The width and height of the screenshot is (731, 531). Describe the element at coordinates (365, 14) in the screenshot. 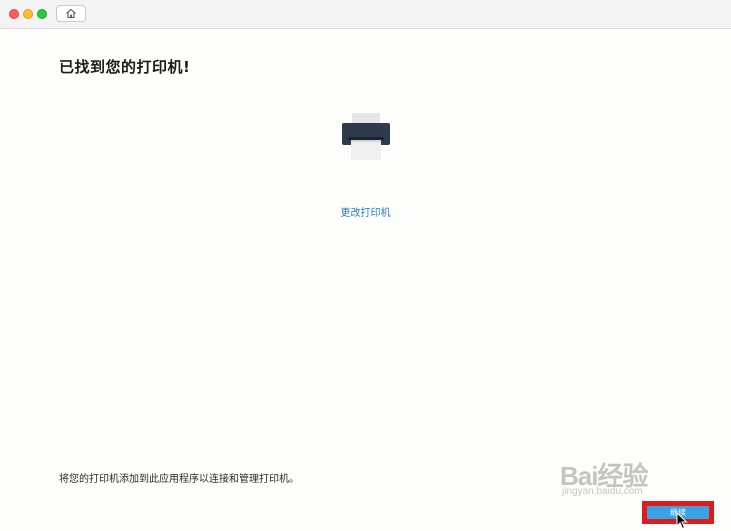

I see `window-titlebar` at that location.